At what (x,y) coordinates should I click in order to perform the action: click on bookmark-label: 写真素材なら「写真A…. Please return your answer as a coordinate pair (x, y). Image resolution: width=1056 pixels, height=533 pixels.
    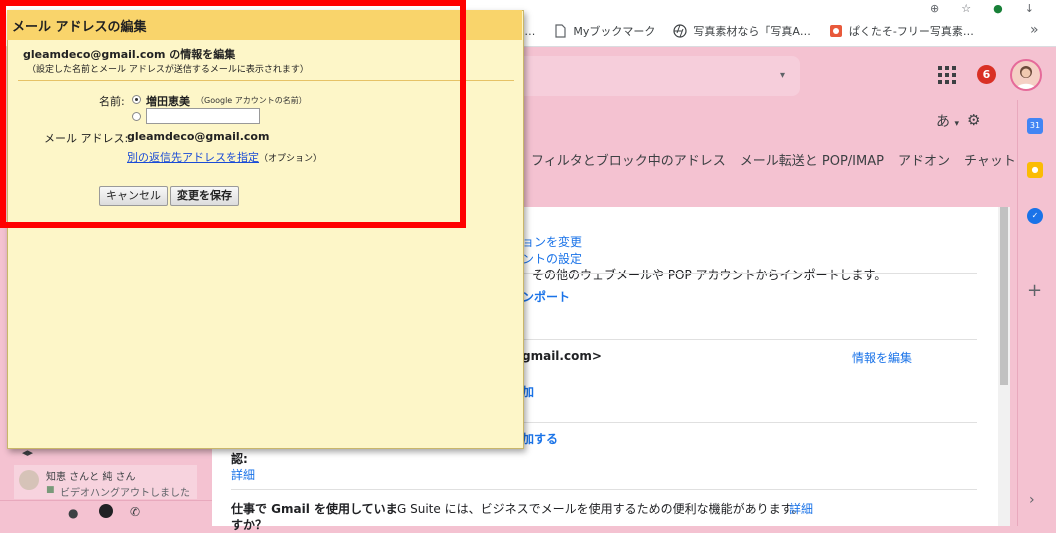
    Looking at the image, I should click on (752, 31).